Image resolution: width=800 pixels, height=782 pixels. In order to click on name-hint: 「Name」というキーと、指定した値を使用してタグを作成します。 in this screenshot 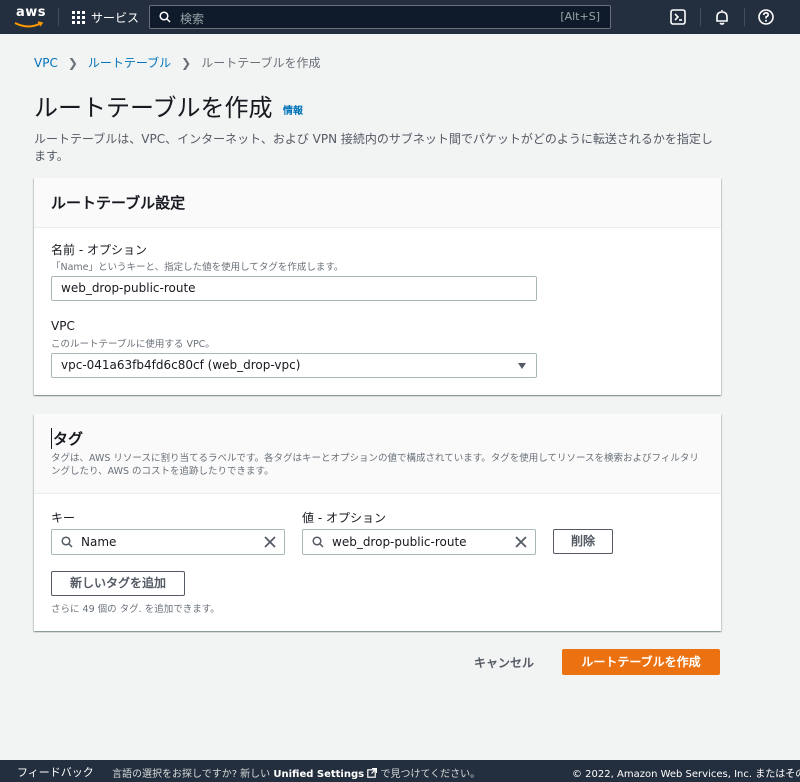, I will do `click(197, 267)`.